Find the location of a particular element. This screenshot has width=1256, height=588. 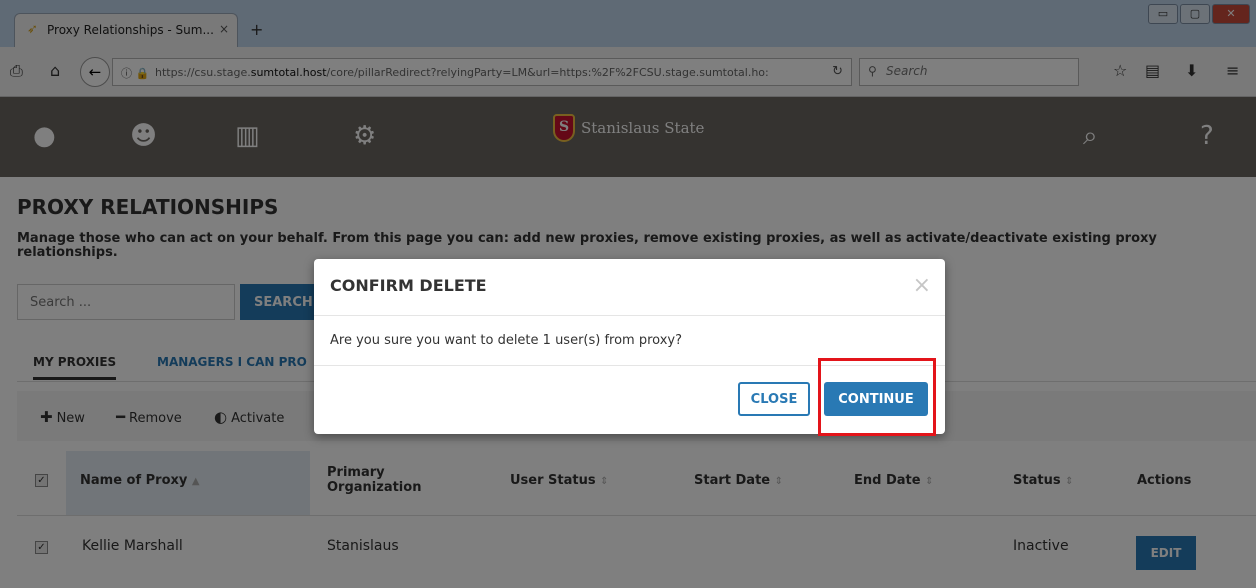

annotation-highlight-box is located at coordinates (877, 397).